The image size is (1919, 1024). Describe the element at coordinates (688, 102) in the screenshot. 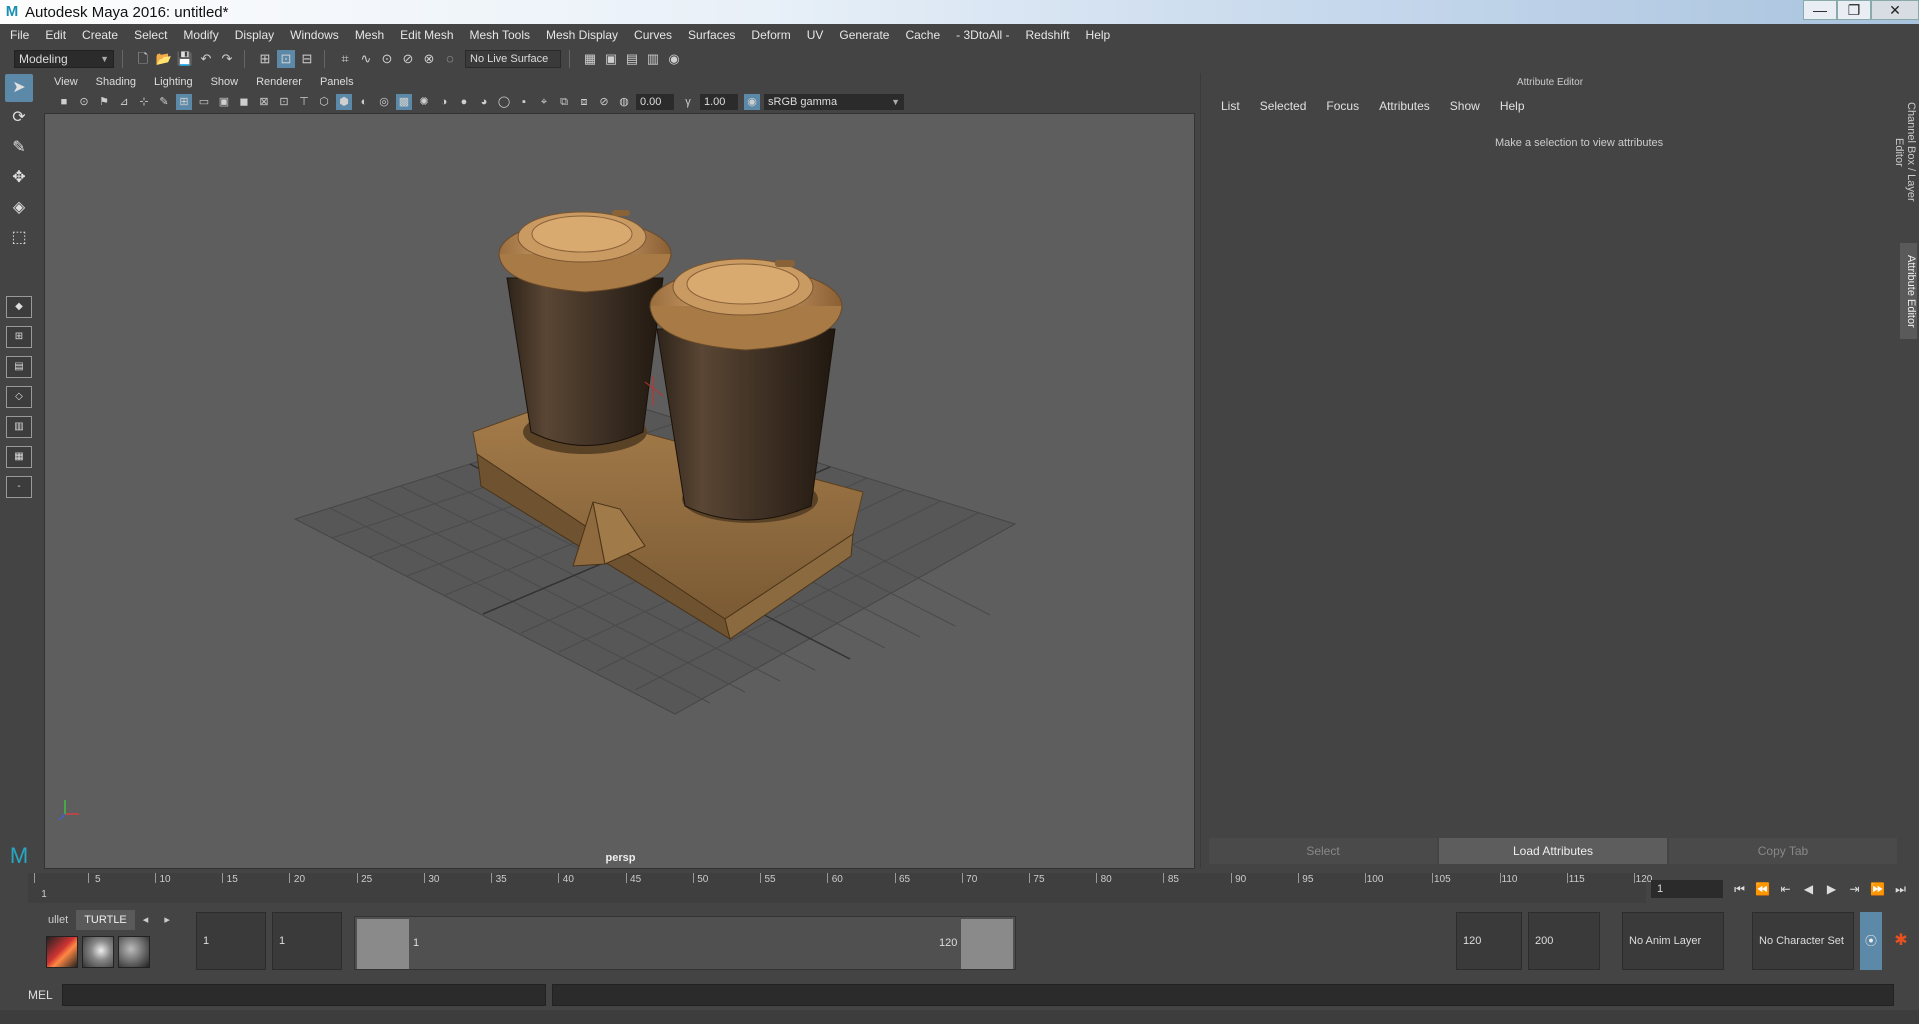

I see `gamma-icon: γ` at that location.